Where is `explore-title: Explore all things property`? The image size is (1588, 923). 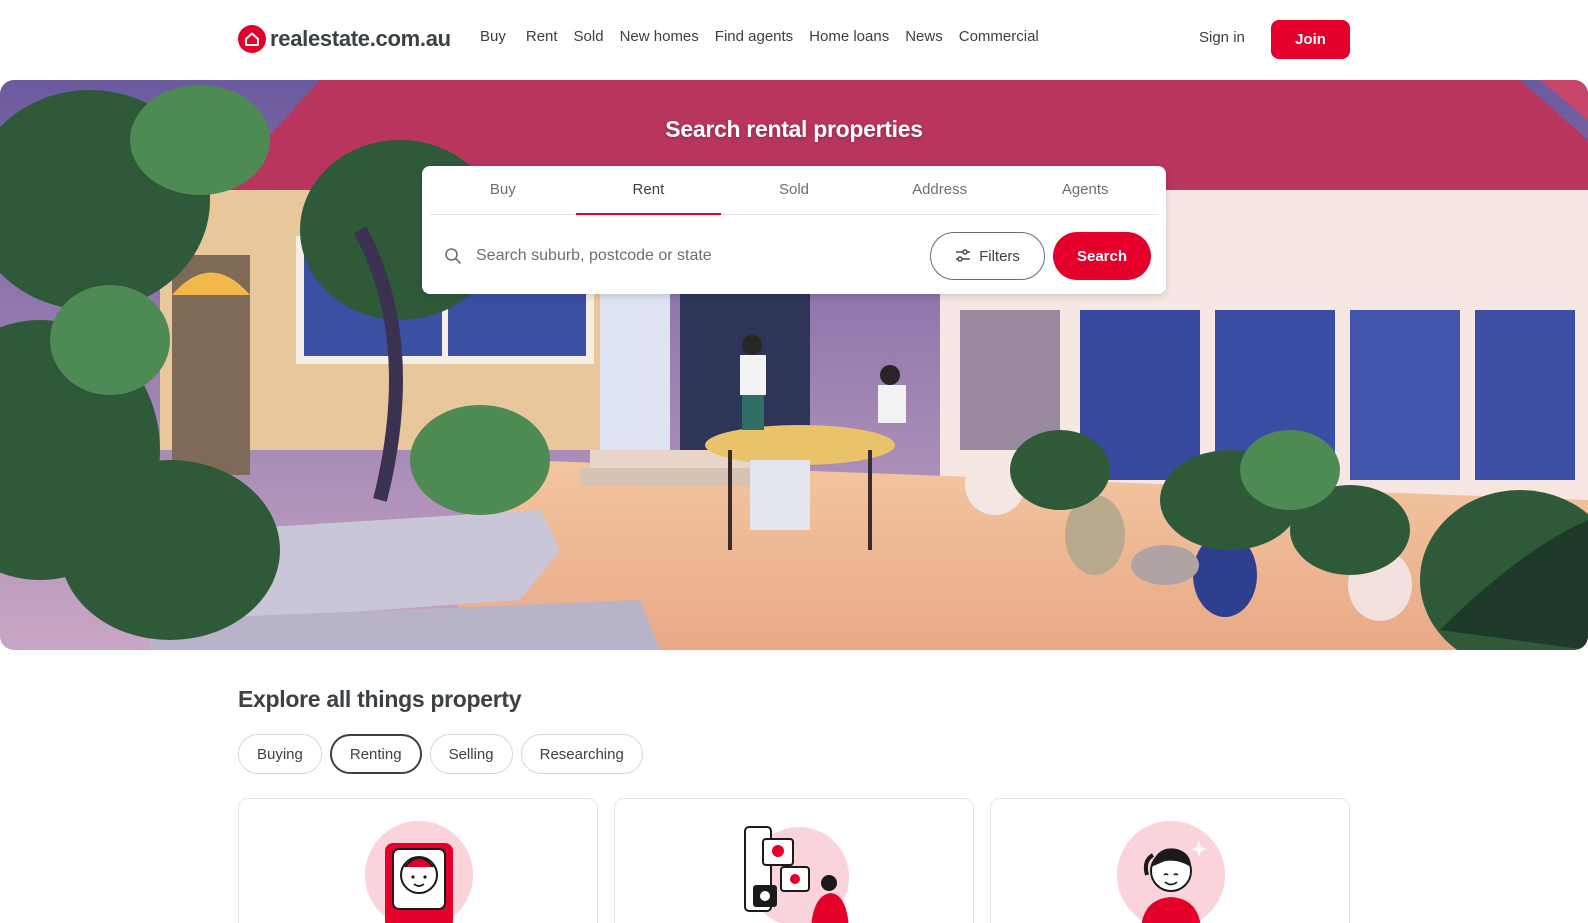
explore-title: Explore all things property is located at coordinates (380, 699).